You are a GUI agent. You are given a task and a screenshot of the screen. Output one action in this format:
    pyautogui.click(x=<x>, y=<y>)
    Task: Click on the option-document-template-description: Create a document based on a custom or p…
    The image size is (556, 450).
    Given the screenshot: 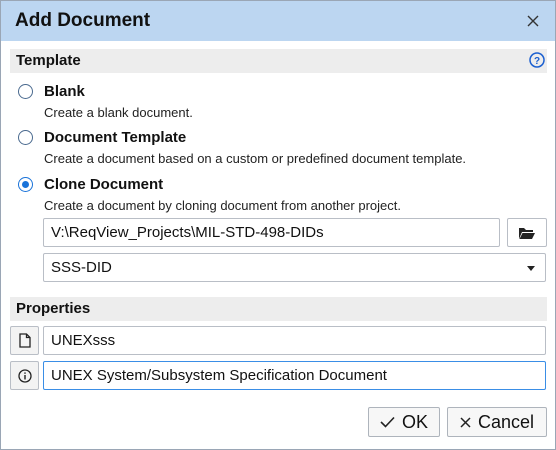 What is the action you would take?
    pyautogui.click(x=255, y=158)
    